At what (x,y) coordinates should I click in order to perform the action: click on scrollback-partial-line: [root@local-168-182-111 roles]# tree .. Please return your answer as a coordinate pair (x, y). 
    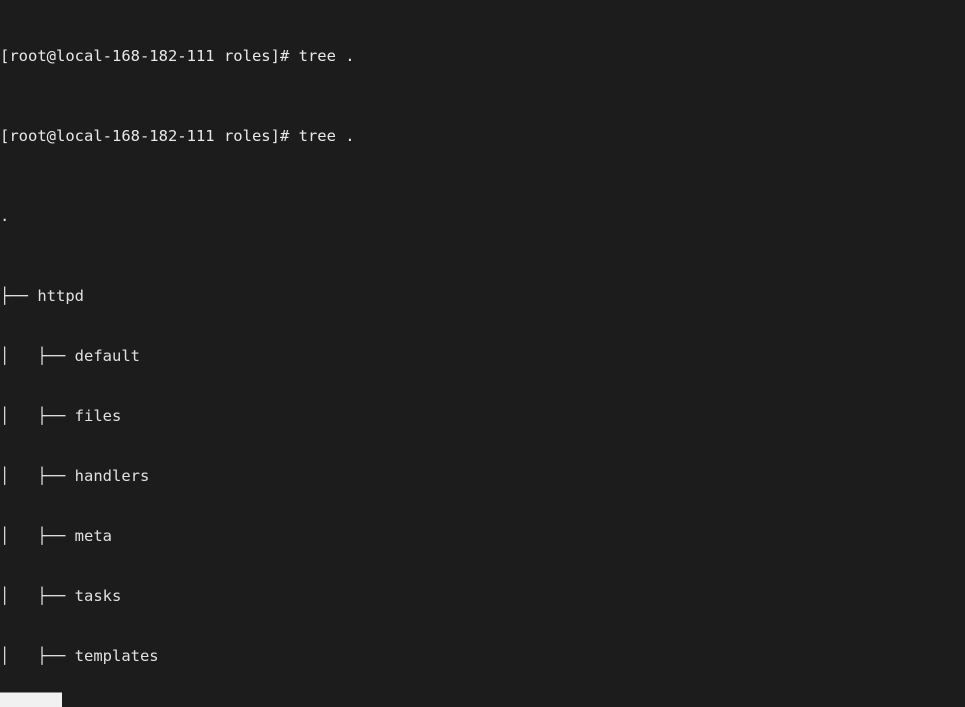
    Looking at the image, I should click on (177, 56).